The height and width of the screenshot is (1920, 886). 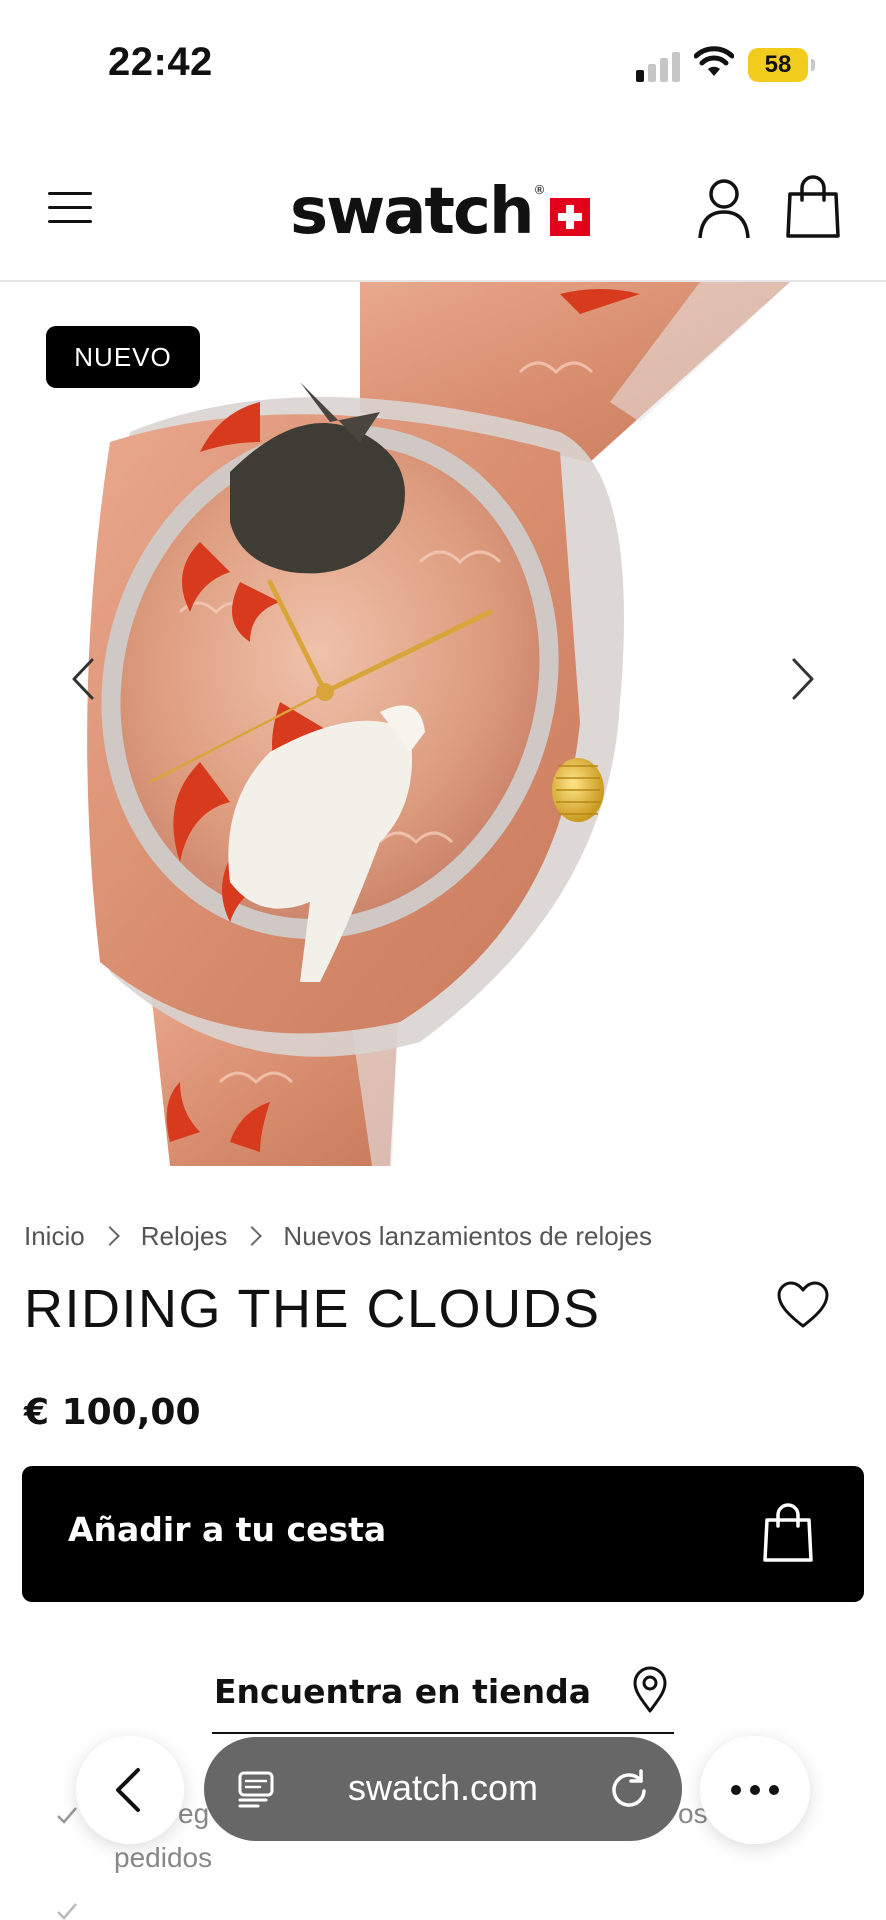 What do you see at coordinates (443, 1534) in the screenshot?
I see `add-to-cart-button: Añadir a tu cesta` at bounding box center [443, 1534].